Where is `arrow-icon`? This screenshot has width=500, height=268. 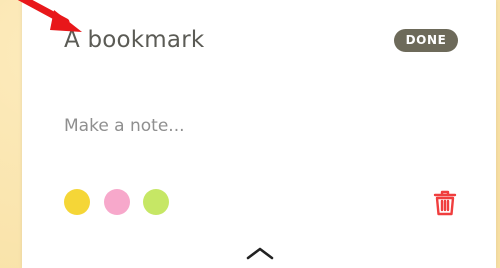
arrow-icon is located at coordinates (49, 16).